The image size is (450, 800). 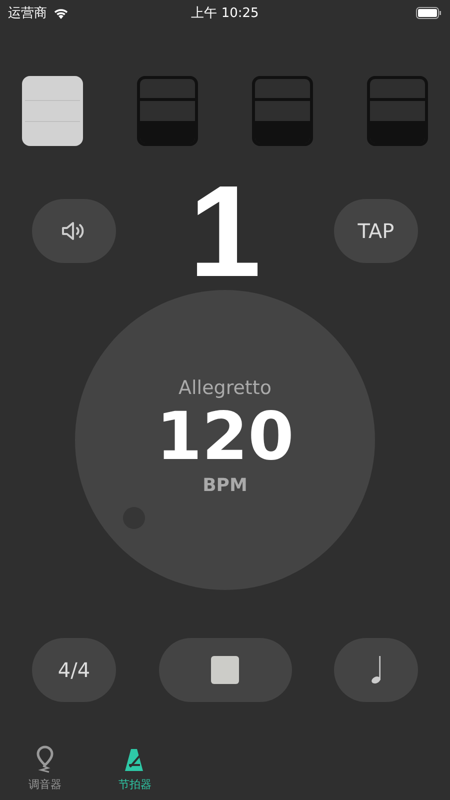 I want to click on tap-button: TAP, so click(x=376, y=231).